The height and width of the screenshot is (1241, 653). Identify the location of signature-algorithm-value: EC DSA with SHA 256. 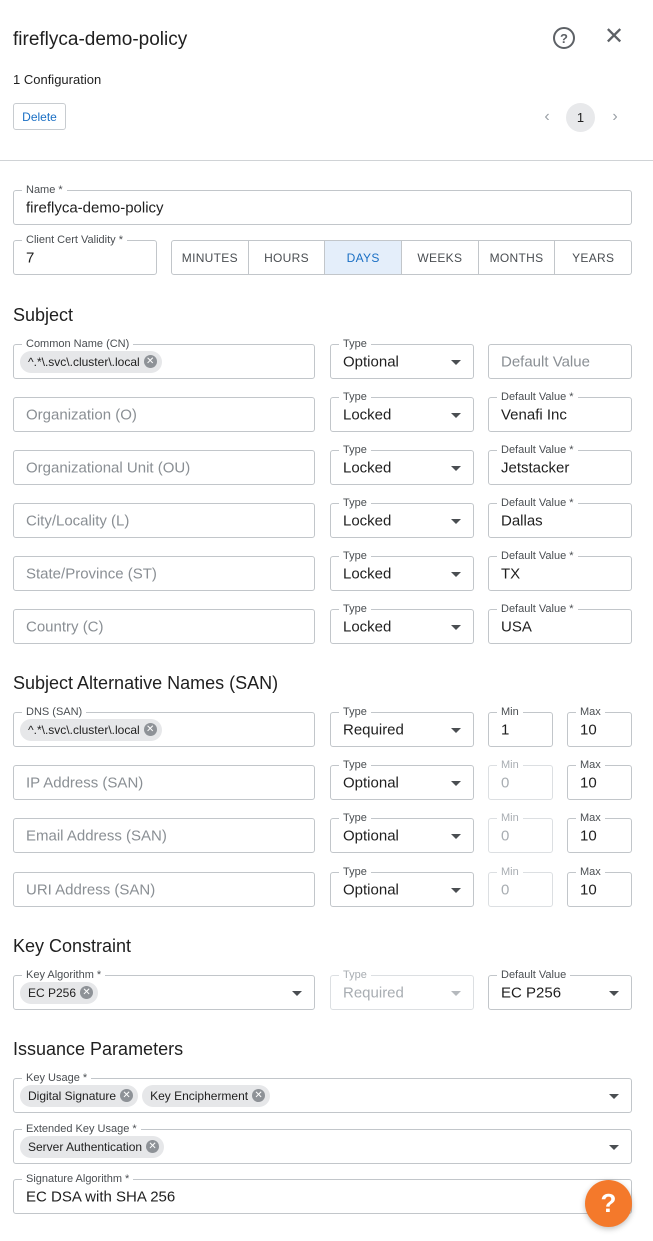
(101, 1196).